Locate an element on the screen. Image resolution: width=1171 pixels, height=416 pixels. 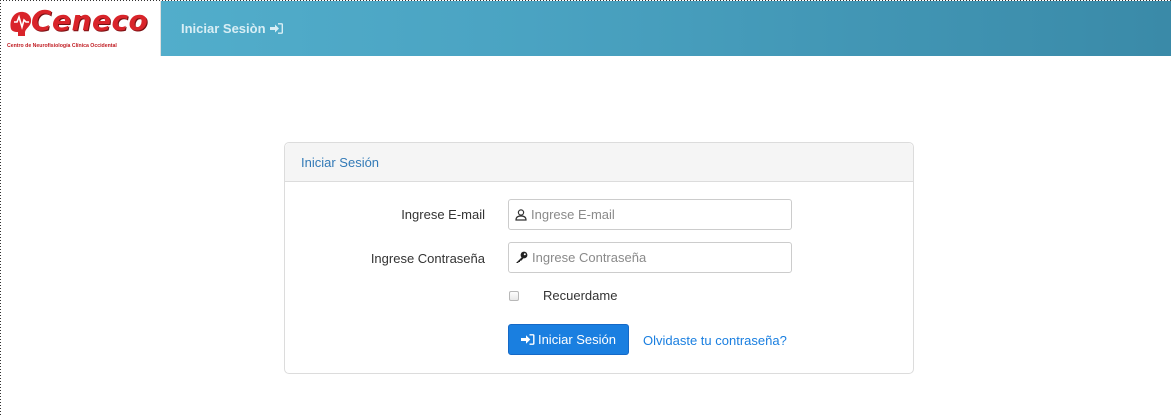
remember-label: Recuerdame is located at coordinates (580, 295).